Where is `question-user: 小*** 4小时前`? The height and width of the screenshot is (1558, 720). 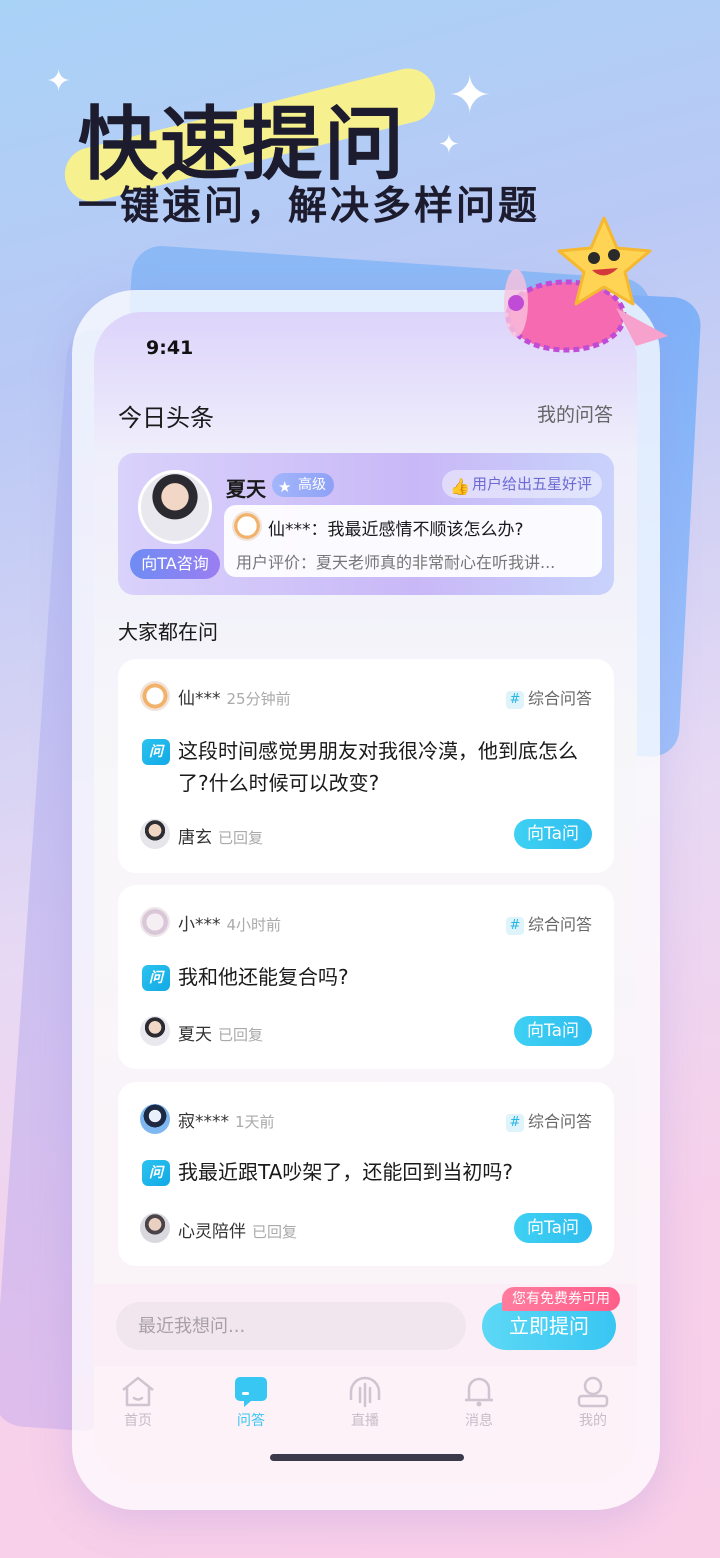
question-user: 小*** 4小时前 is located at coordinates (229, 922).